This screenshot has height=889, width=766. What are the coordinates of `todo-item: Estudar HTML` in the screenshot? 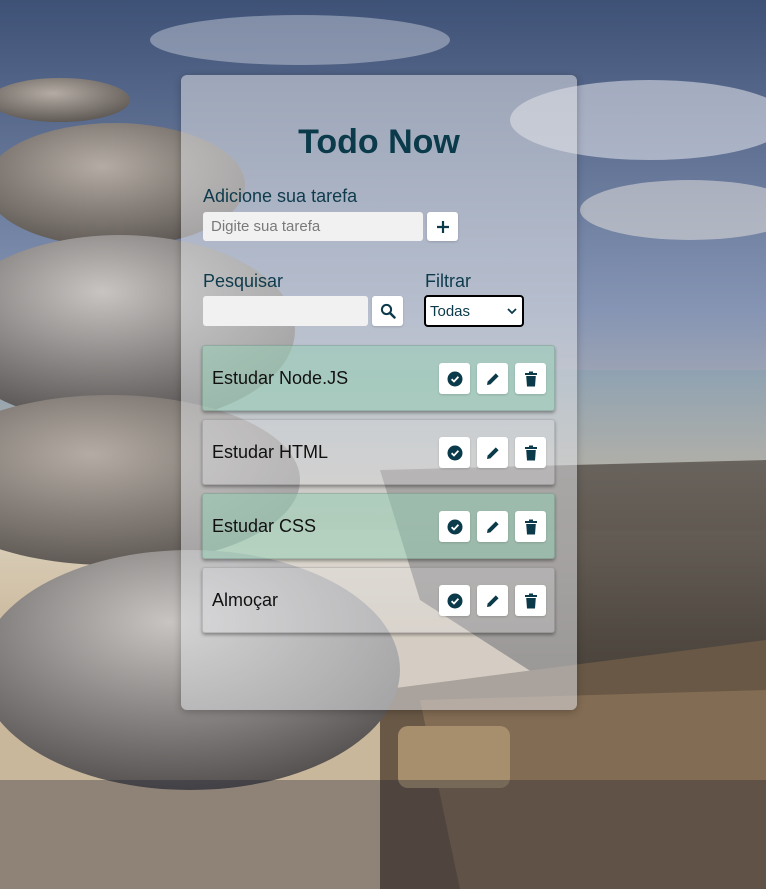 It's located at (378, 452).